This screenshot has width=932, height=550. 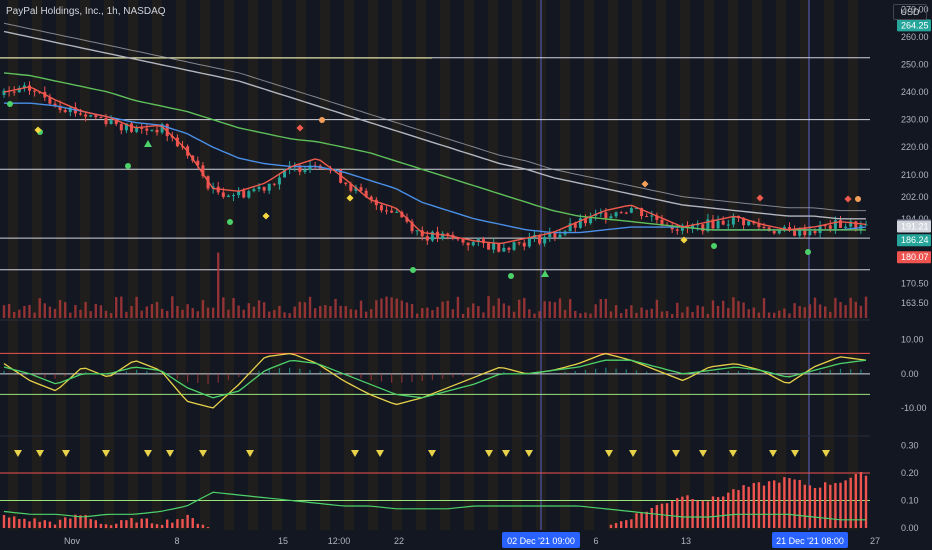 What do you see at coordinates (595, 541) in the screenshot?
I see `time-tick-label: 6` at bounding box center [595, 541].